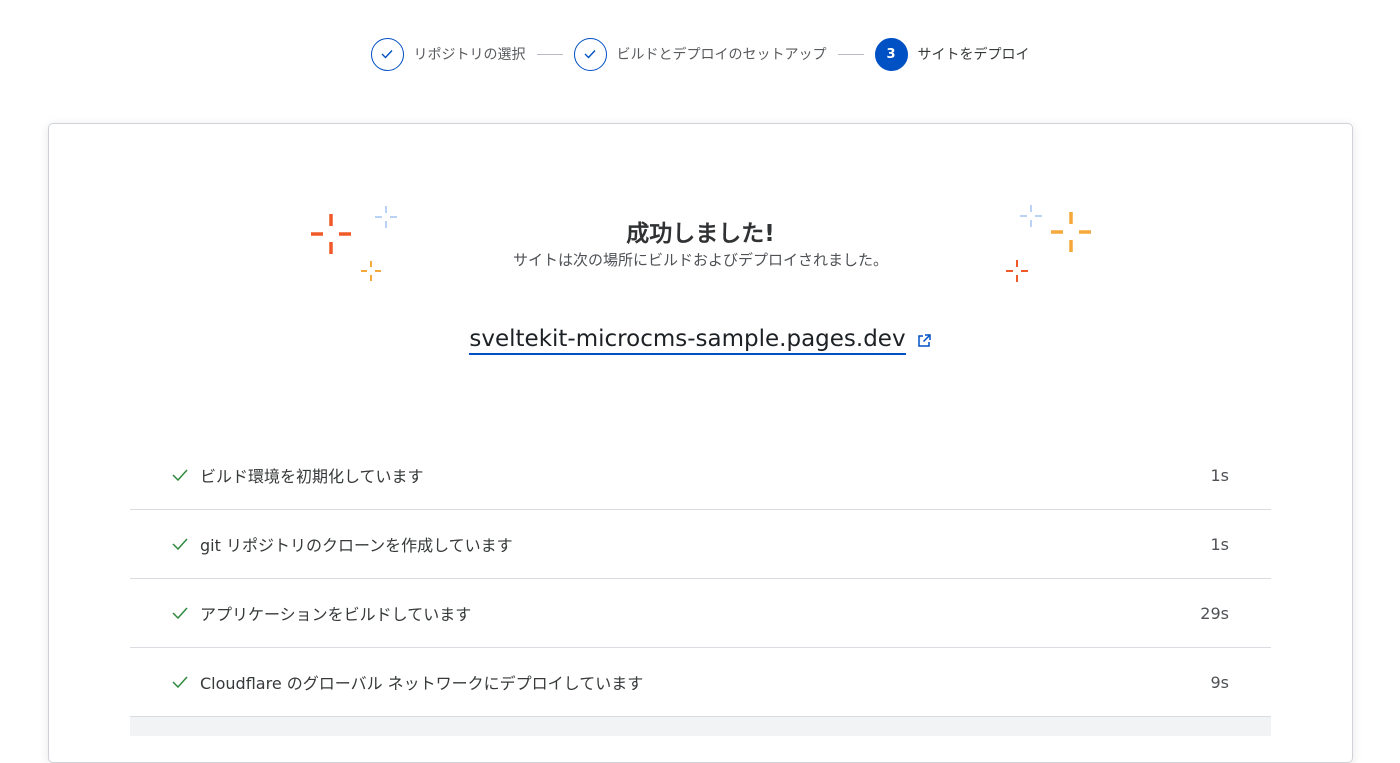 Image resolution: width=1400 pixels, height=763 pixels. I want to click on step-number-badge: 3, so click(891, 54).